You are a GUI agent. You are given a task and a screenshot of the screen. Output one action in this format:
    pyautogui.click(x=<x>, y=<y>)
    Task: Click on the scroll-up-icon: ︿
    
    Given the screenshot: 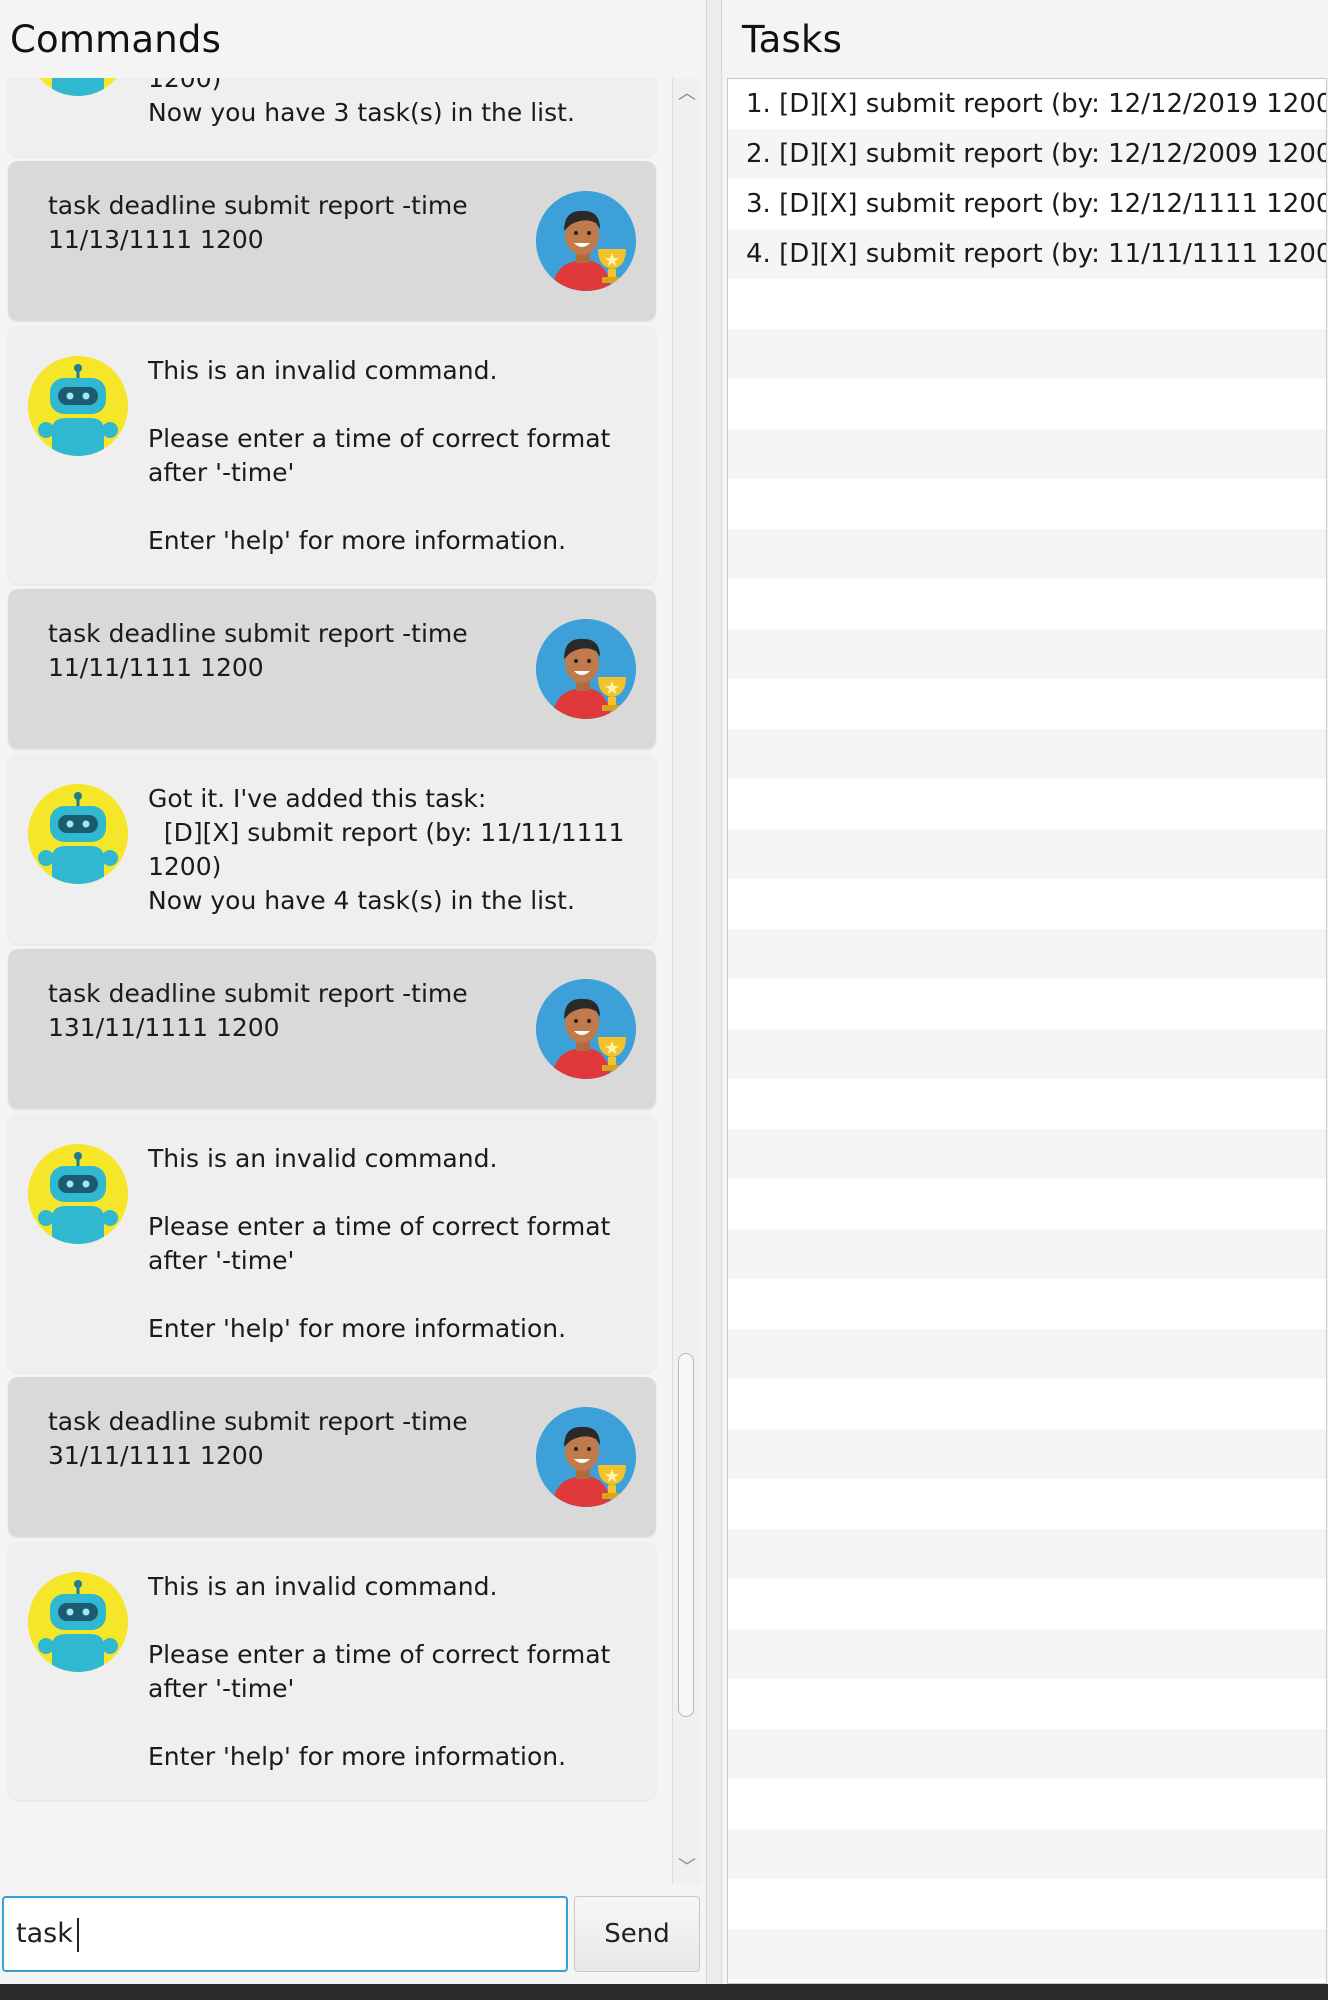 What is the action you would take?
    pyautogui.click(x=687, y=94)
    